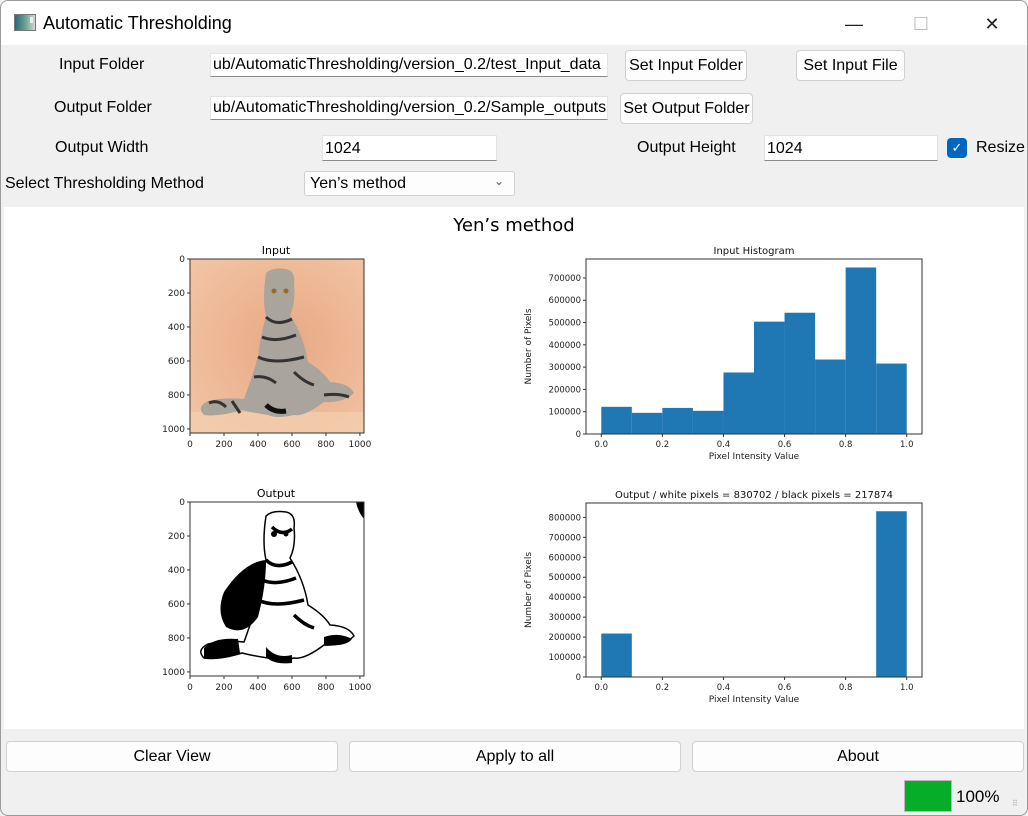 This screenshot has height=816, width=1028. Describe the element at coordinates (276, 493) in the screenshot. I see `output-image-title: Output` at that location.